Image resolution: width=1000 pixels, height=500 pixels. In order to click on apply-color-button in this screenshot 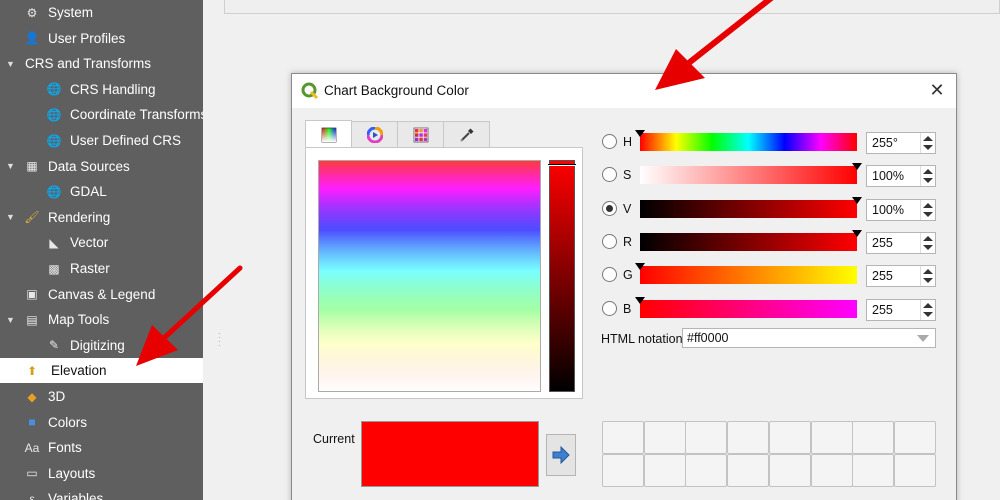, I will do `click(561, 455)`.